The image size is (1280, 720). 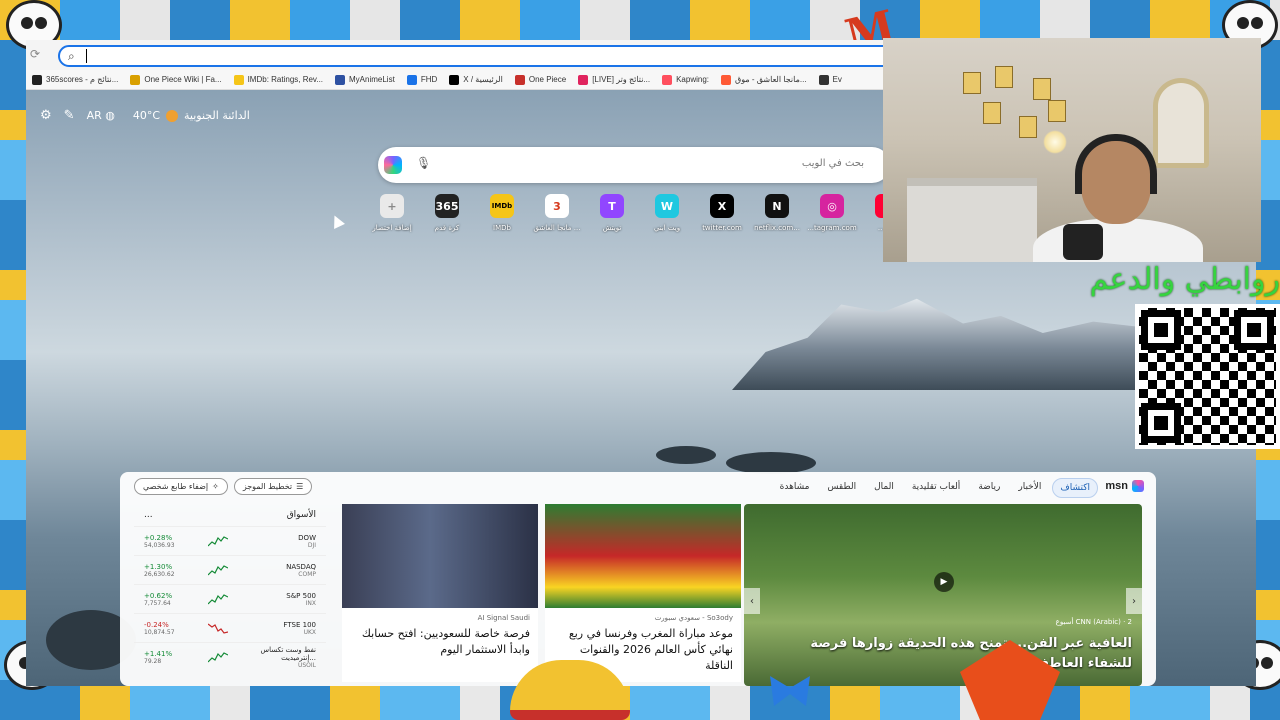 I want to click on person-body, so click(x=1118, y=240).